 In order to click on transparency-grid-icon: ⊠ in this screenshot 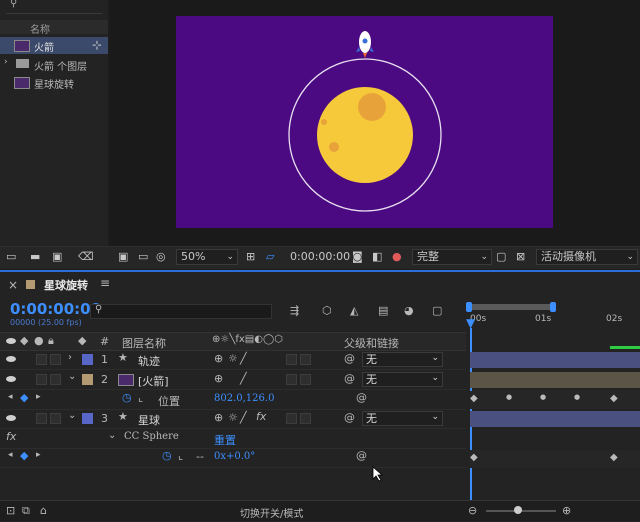, I will do `click(520, 256)`.